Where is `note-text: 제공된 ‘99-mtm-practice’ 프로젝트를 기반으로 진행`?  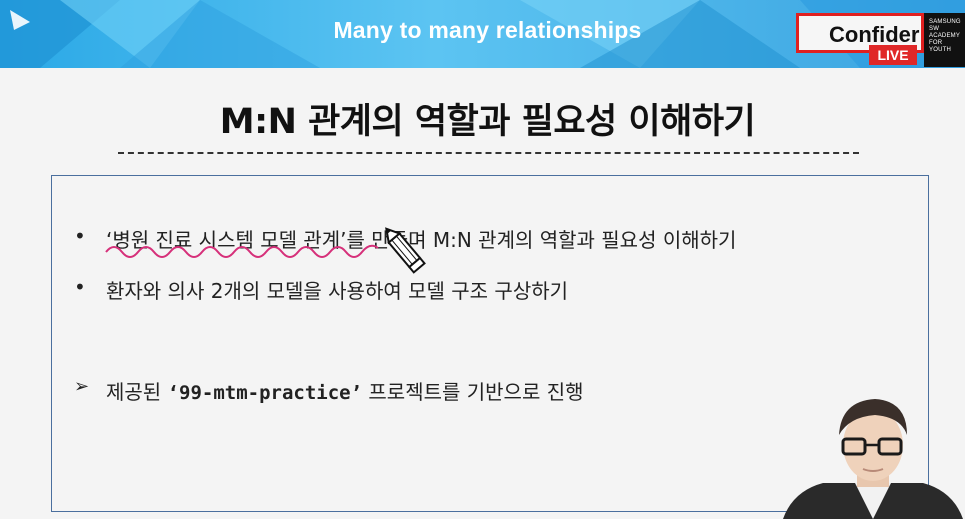 note-text: 제공된 ‘99-mtm-practice’ 프로젝트를 기반으로 진행 is located at coordinates (345, 390).